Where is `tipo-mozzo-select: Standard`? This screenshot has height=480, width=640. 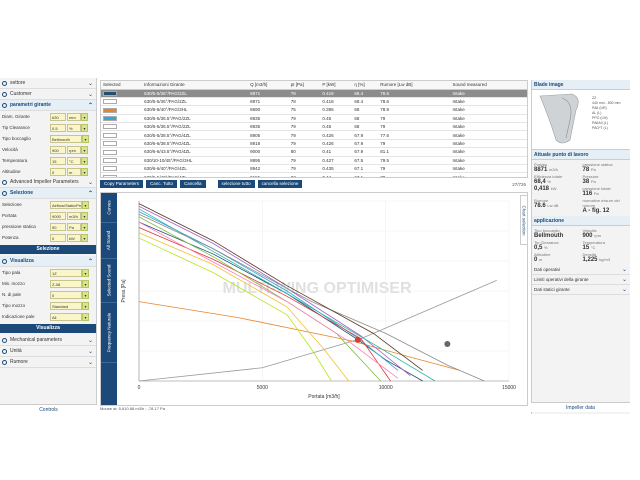
tipo-mozzo-select: Standard is located at coordinates (66, 305).